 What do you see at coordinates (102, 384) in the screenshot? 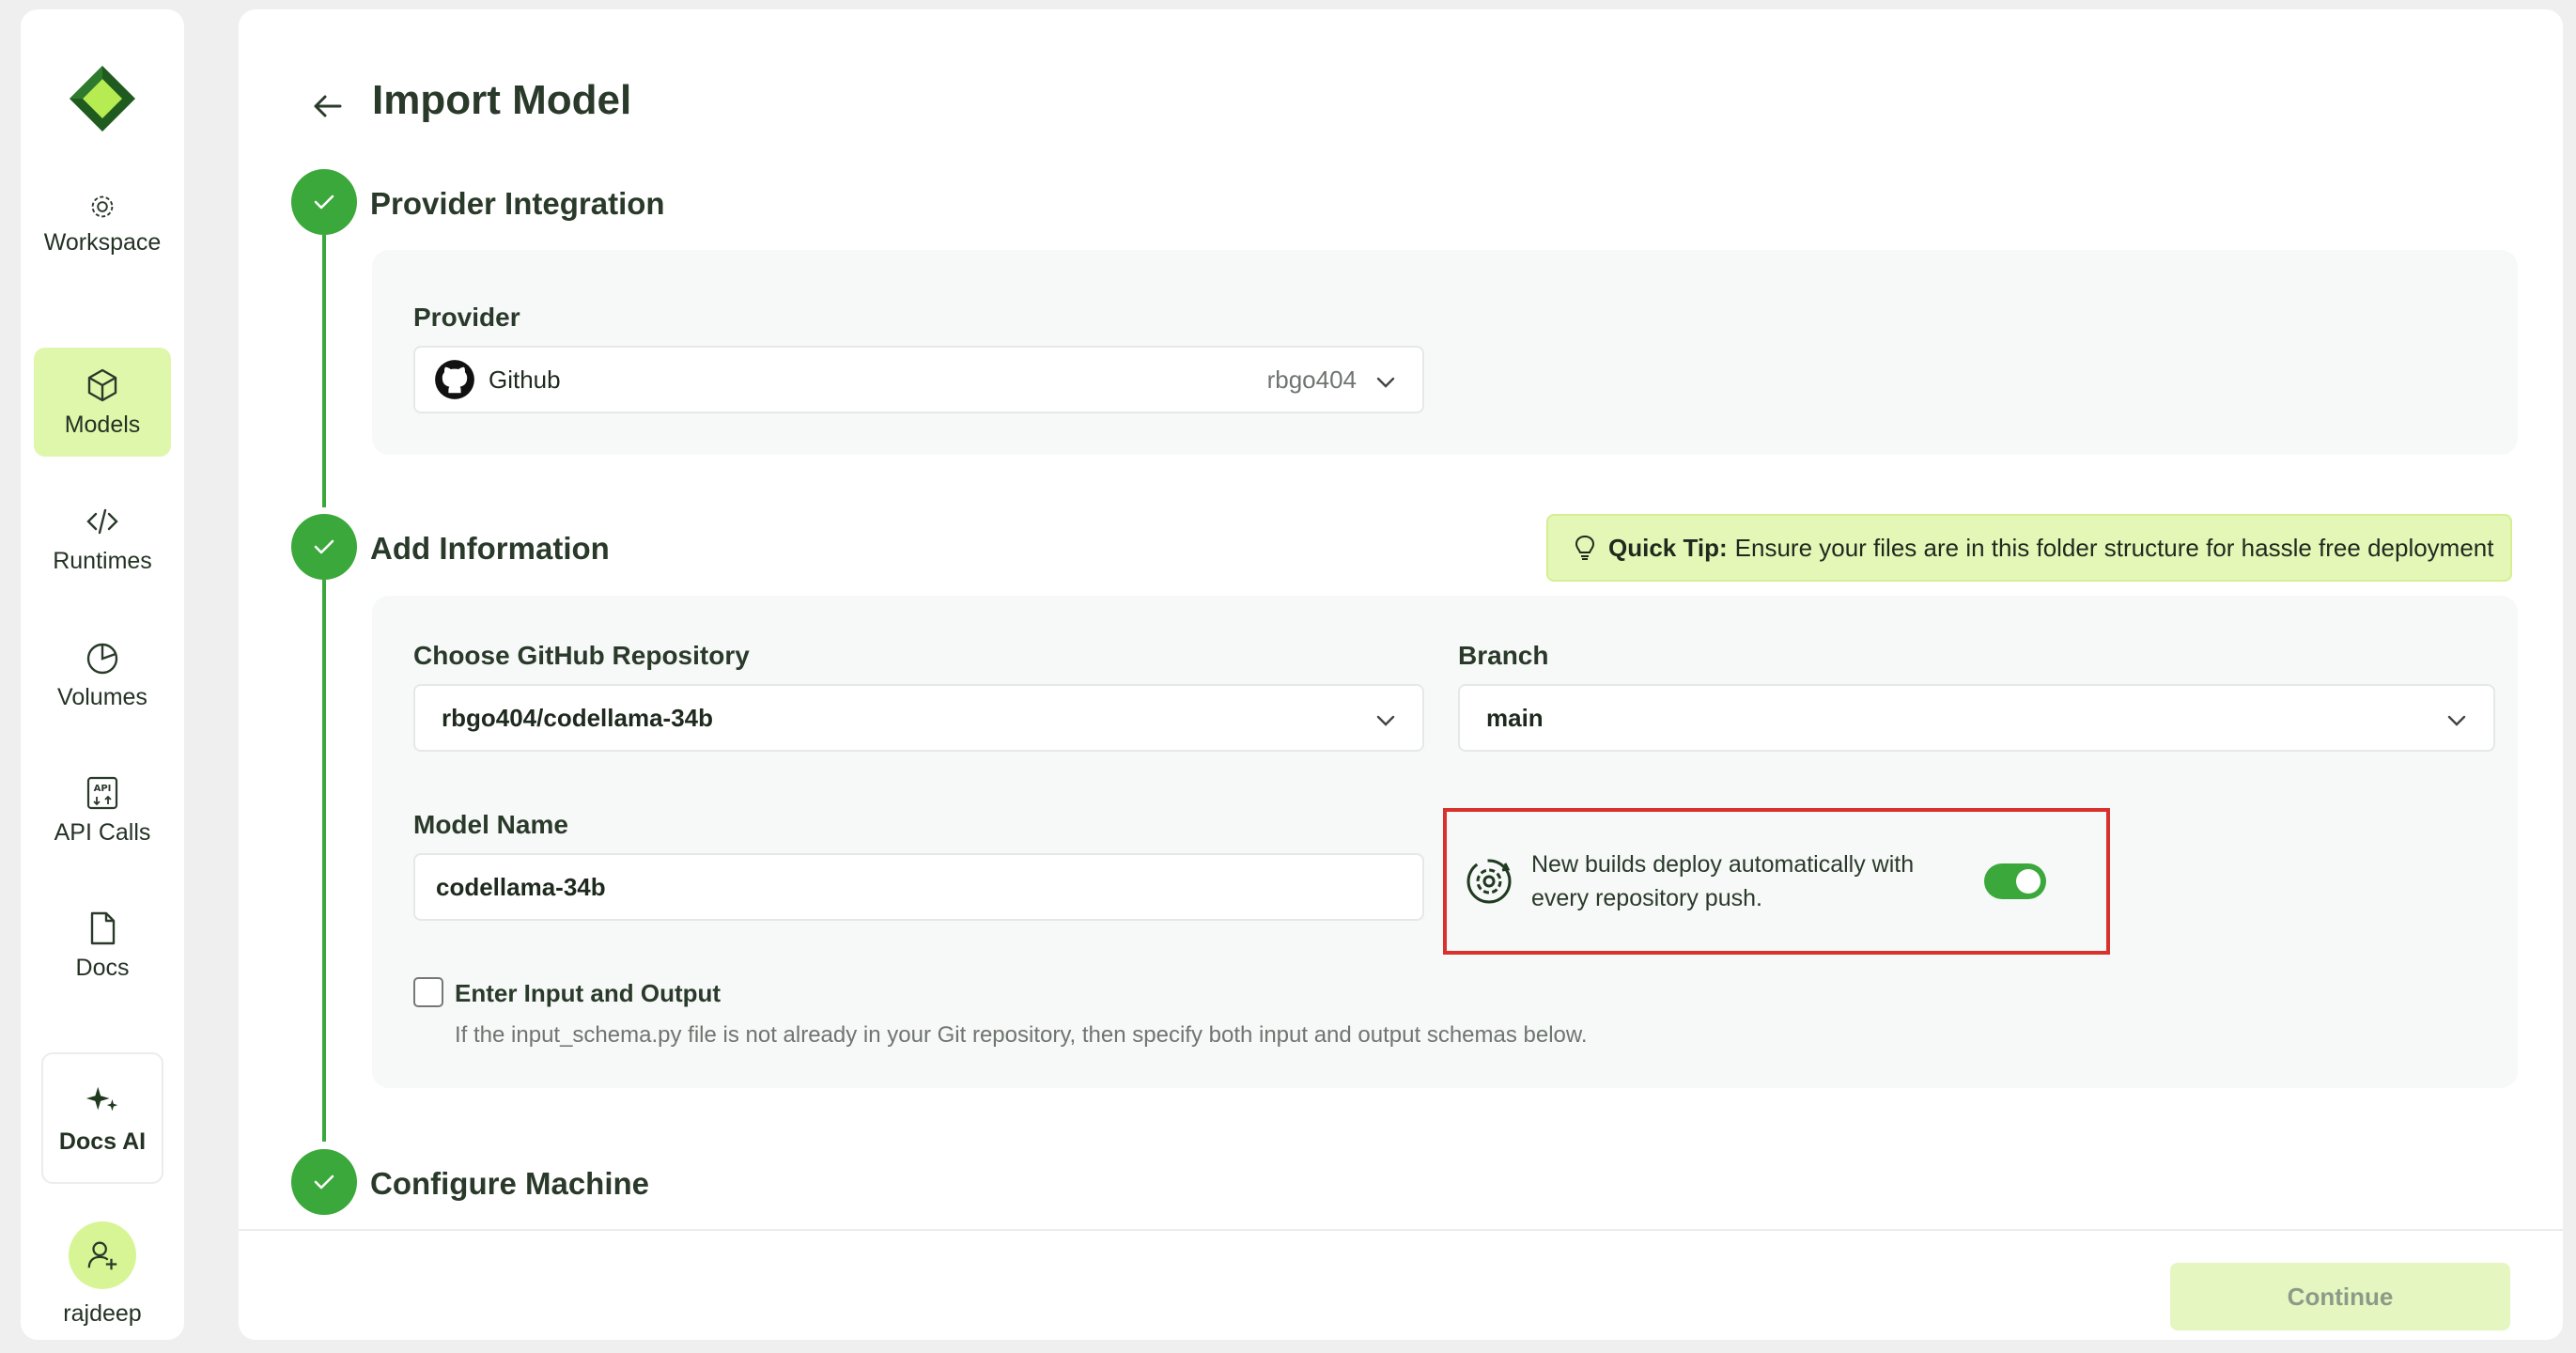
I see `cube-icon` at bounding box center [102, 384].